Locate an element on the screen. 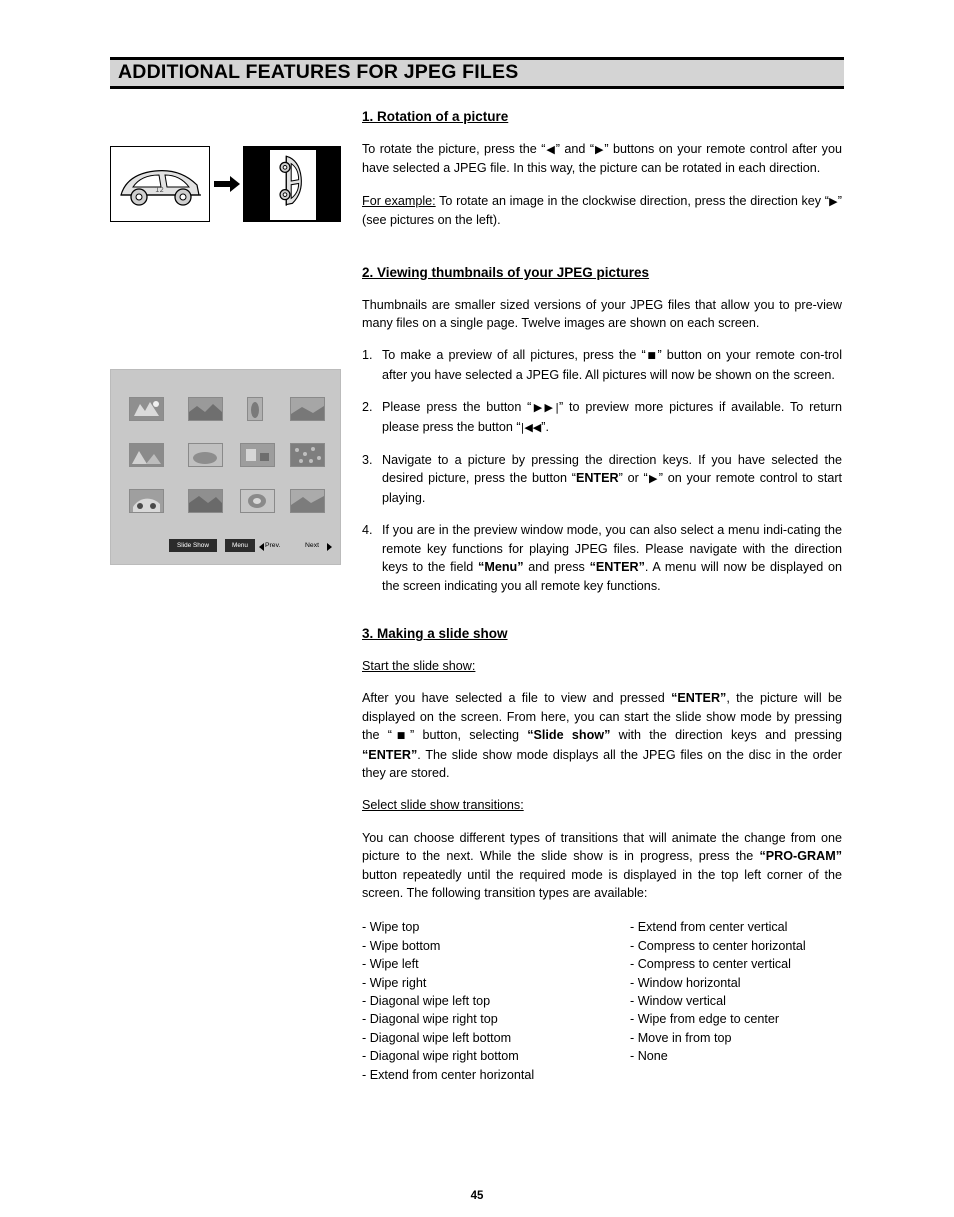 This screenshot has width=954, height=1217. step3-b: ” or “ is located at coordinates (633, 478).